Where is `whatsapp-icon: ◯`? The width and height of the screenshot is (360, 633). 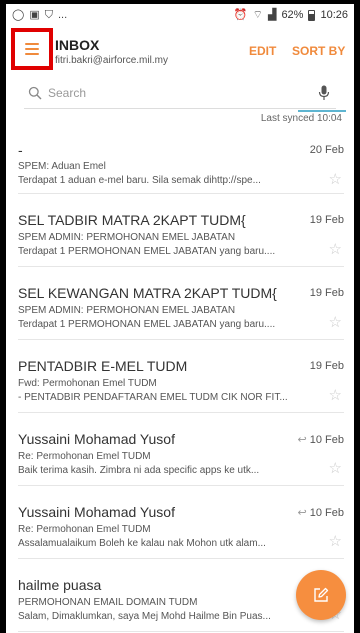 whatsapp-icon: ◯ is located at coordinates (18, 14).